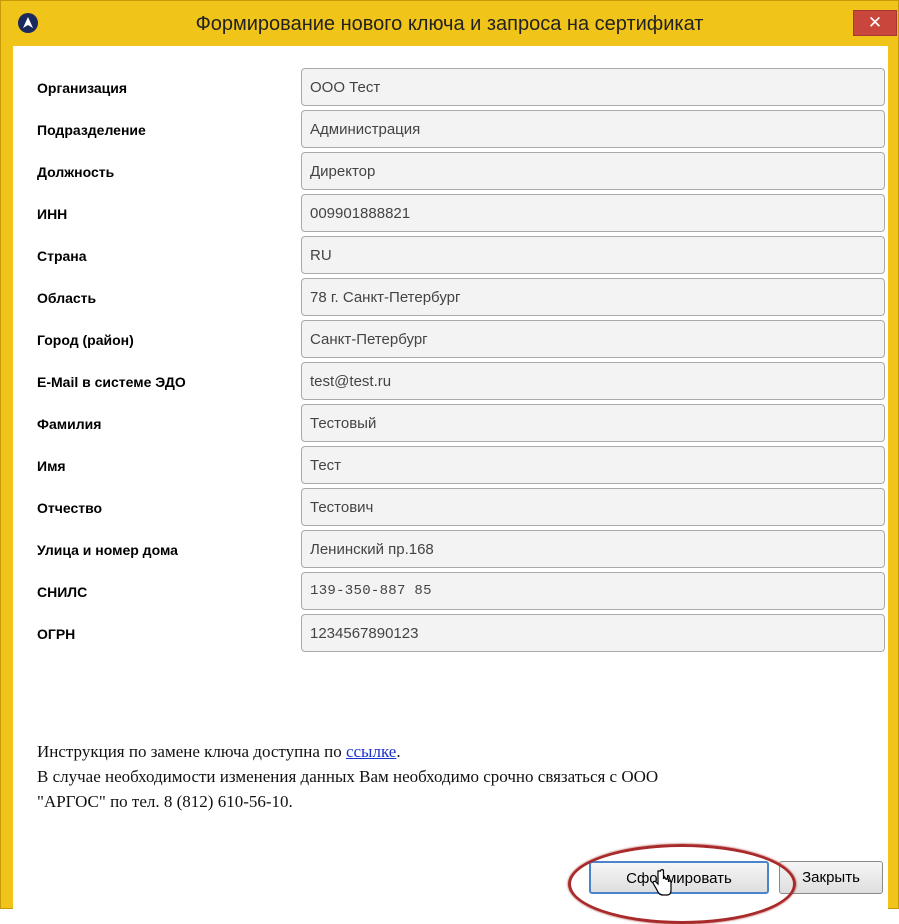 The height and width of the screenshot is (924, 899). What do you see at coordinates (76, 172) in the screenshot?
I see `field-label: Должность` at bounding box center [76, 172].